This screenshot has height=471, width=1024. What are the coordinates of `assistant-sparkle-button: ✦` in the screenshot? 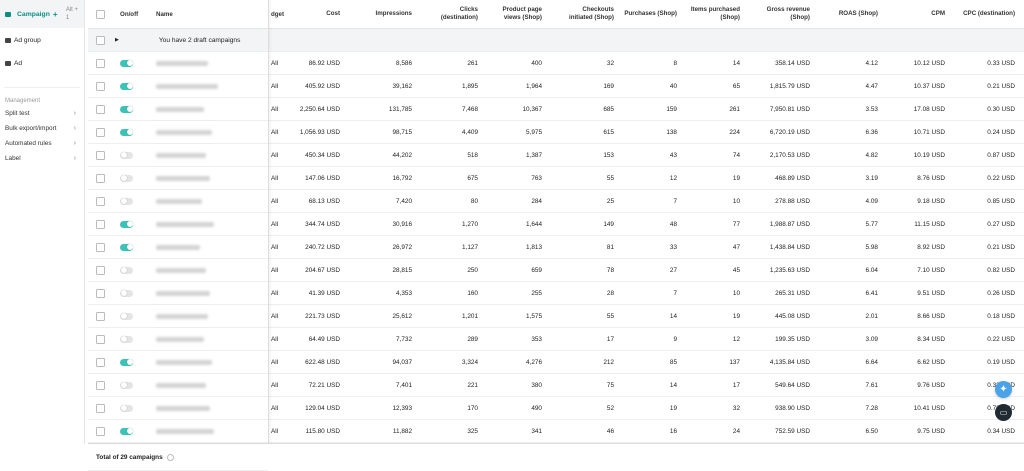 It's located at (1003, 389).